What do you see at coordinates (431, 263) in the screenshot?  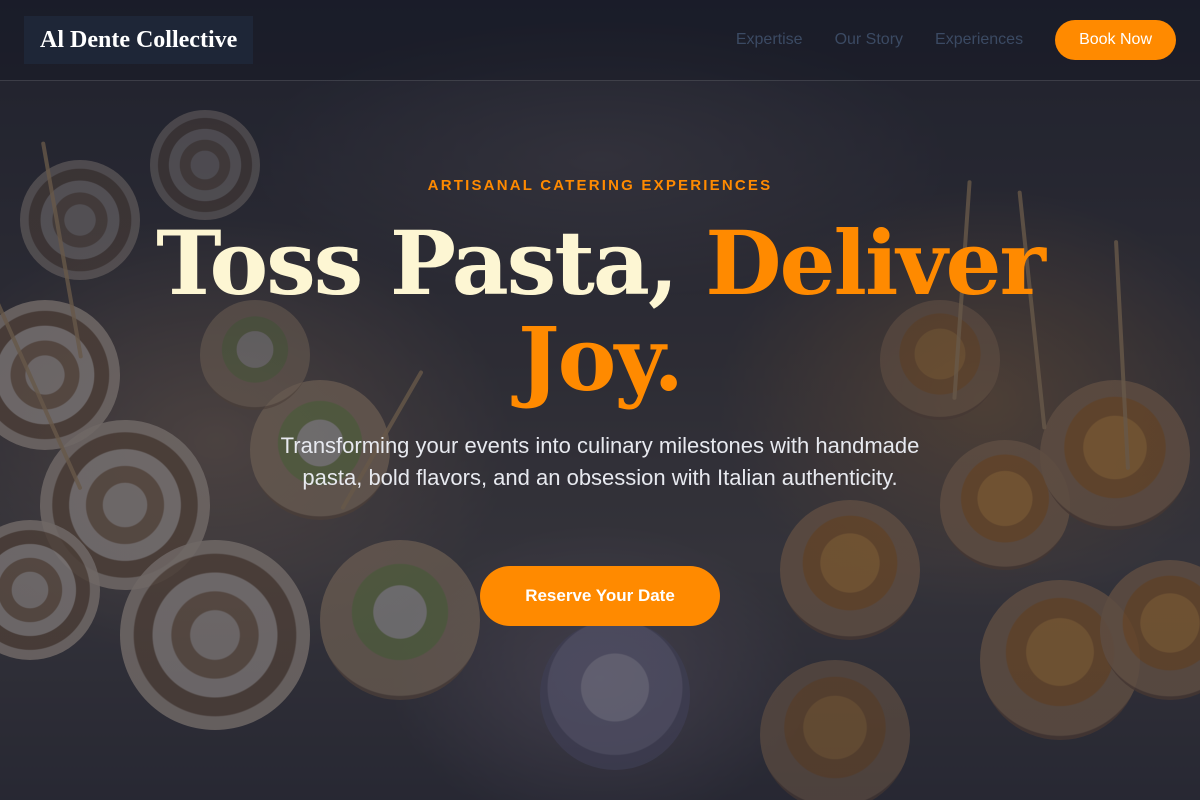 I see `hero-headline-main: Toss Pasta,` at bounding box center [431, 263].